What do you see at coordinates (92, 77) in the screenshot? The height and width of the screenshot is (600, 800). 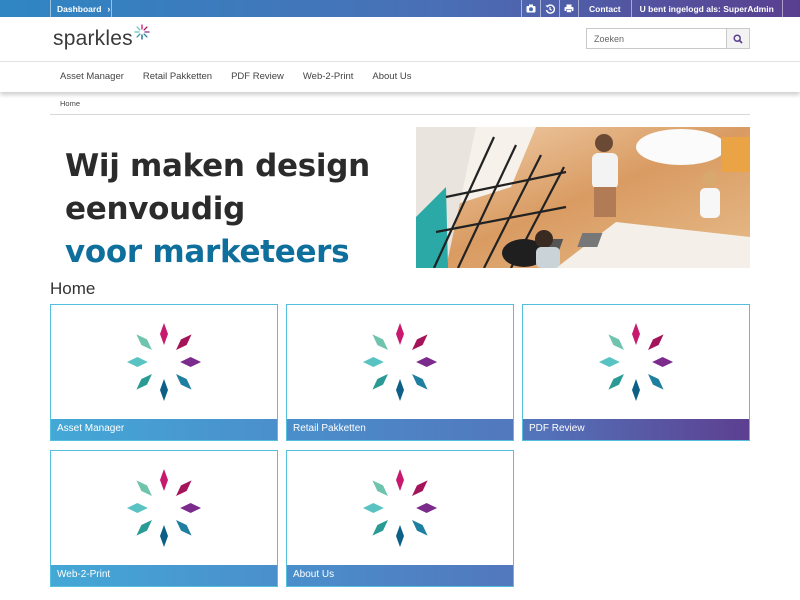 I see `nav-item-asset-manager: Asset Manager` at bounding box center [92, 77].